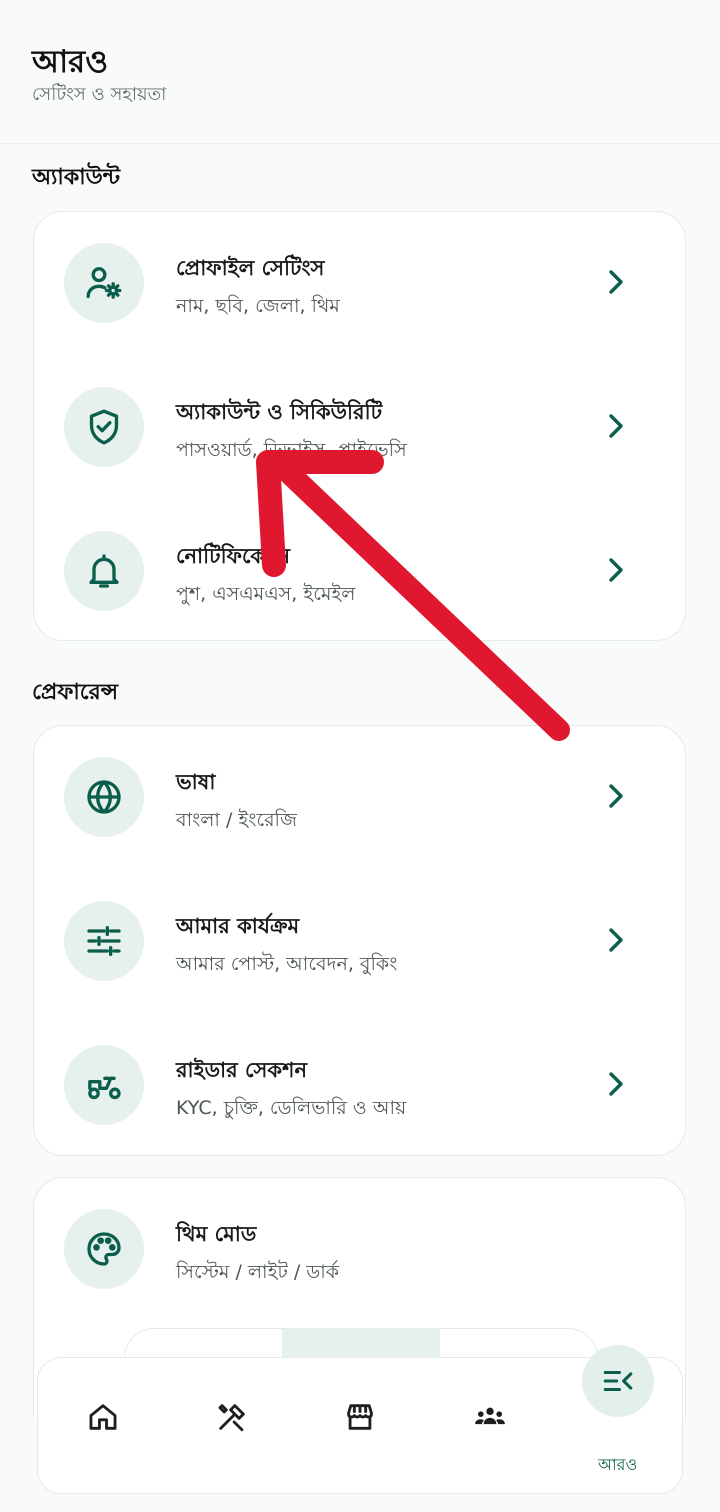 The height and width of the screenshot is (1512, 720). I want to click on language-subtitle: বাংলা / ইংরেজি, so click(236, 820).